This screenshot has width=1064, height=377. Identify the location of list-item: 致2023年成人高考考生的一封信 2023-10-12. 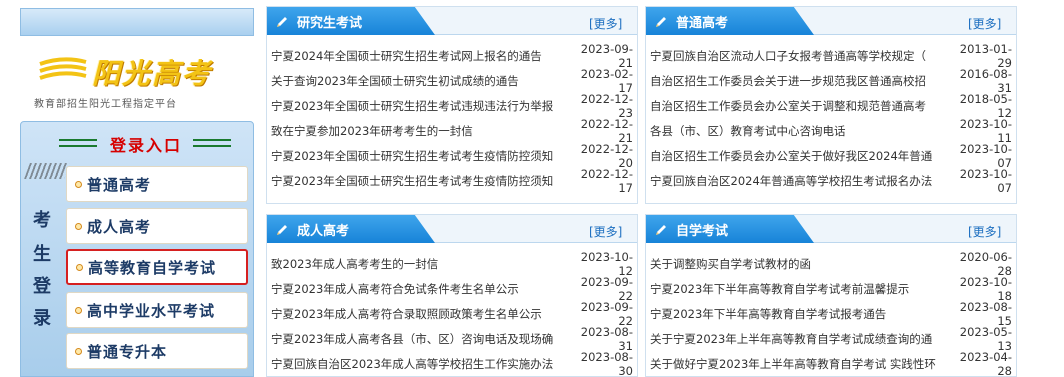
(452, 264).